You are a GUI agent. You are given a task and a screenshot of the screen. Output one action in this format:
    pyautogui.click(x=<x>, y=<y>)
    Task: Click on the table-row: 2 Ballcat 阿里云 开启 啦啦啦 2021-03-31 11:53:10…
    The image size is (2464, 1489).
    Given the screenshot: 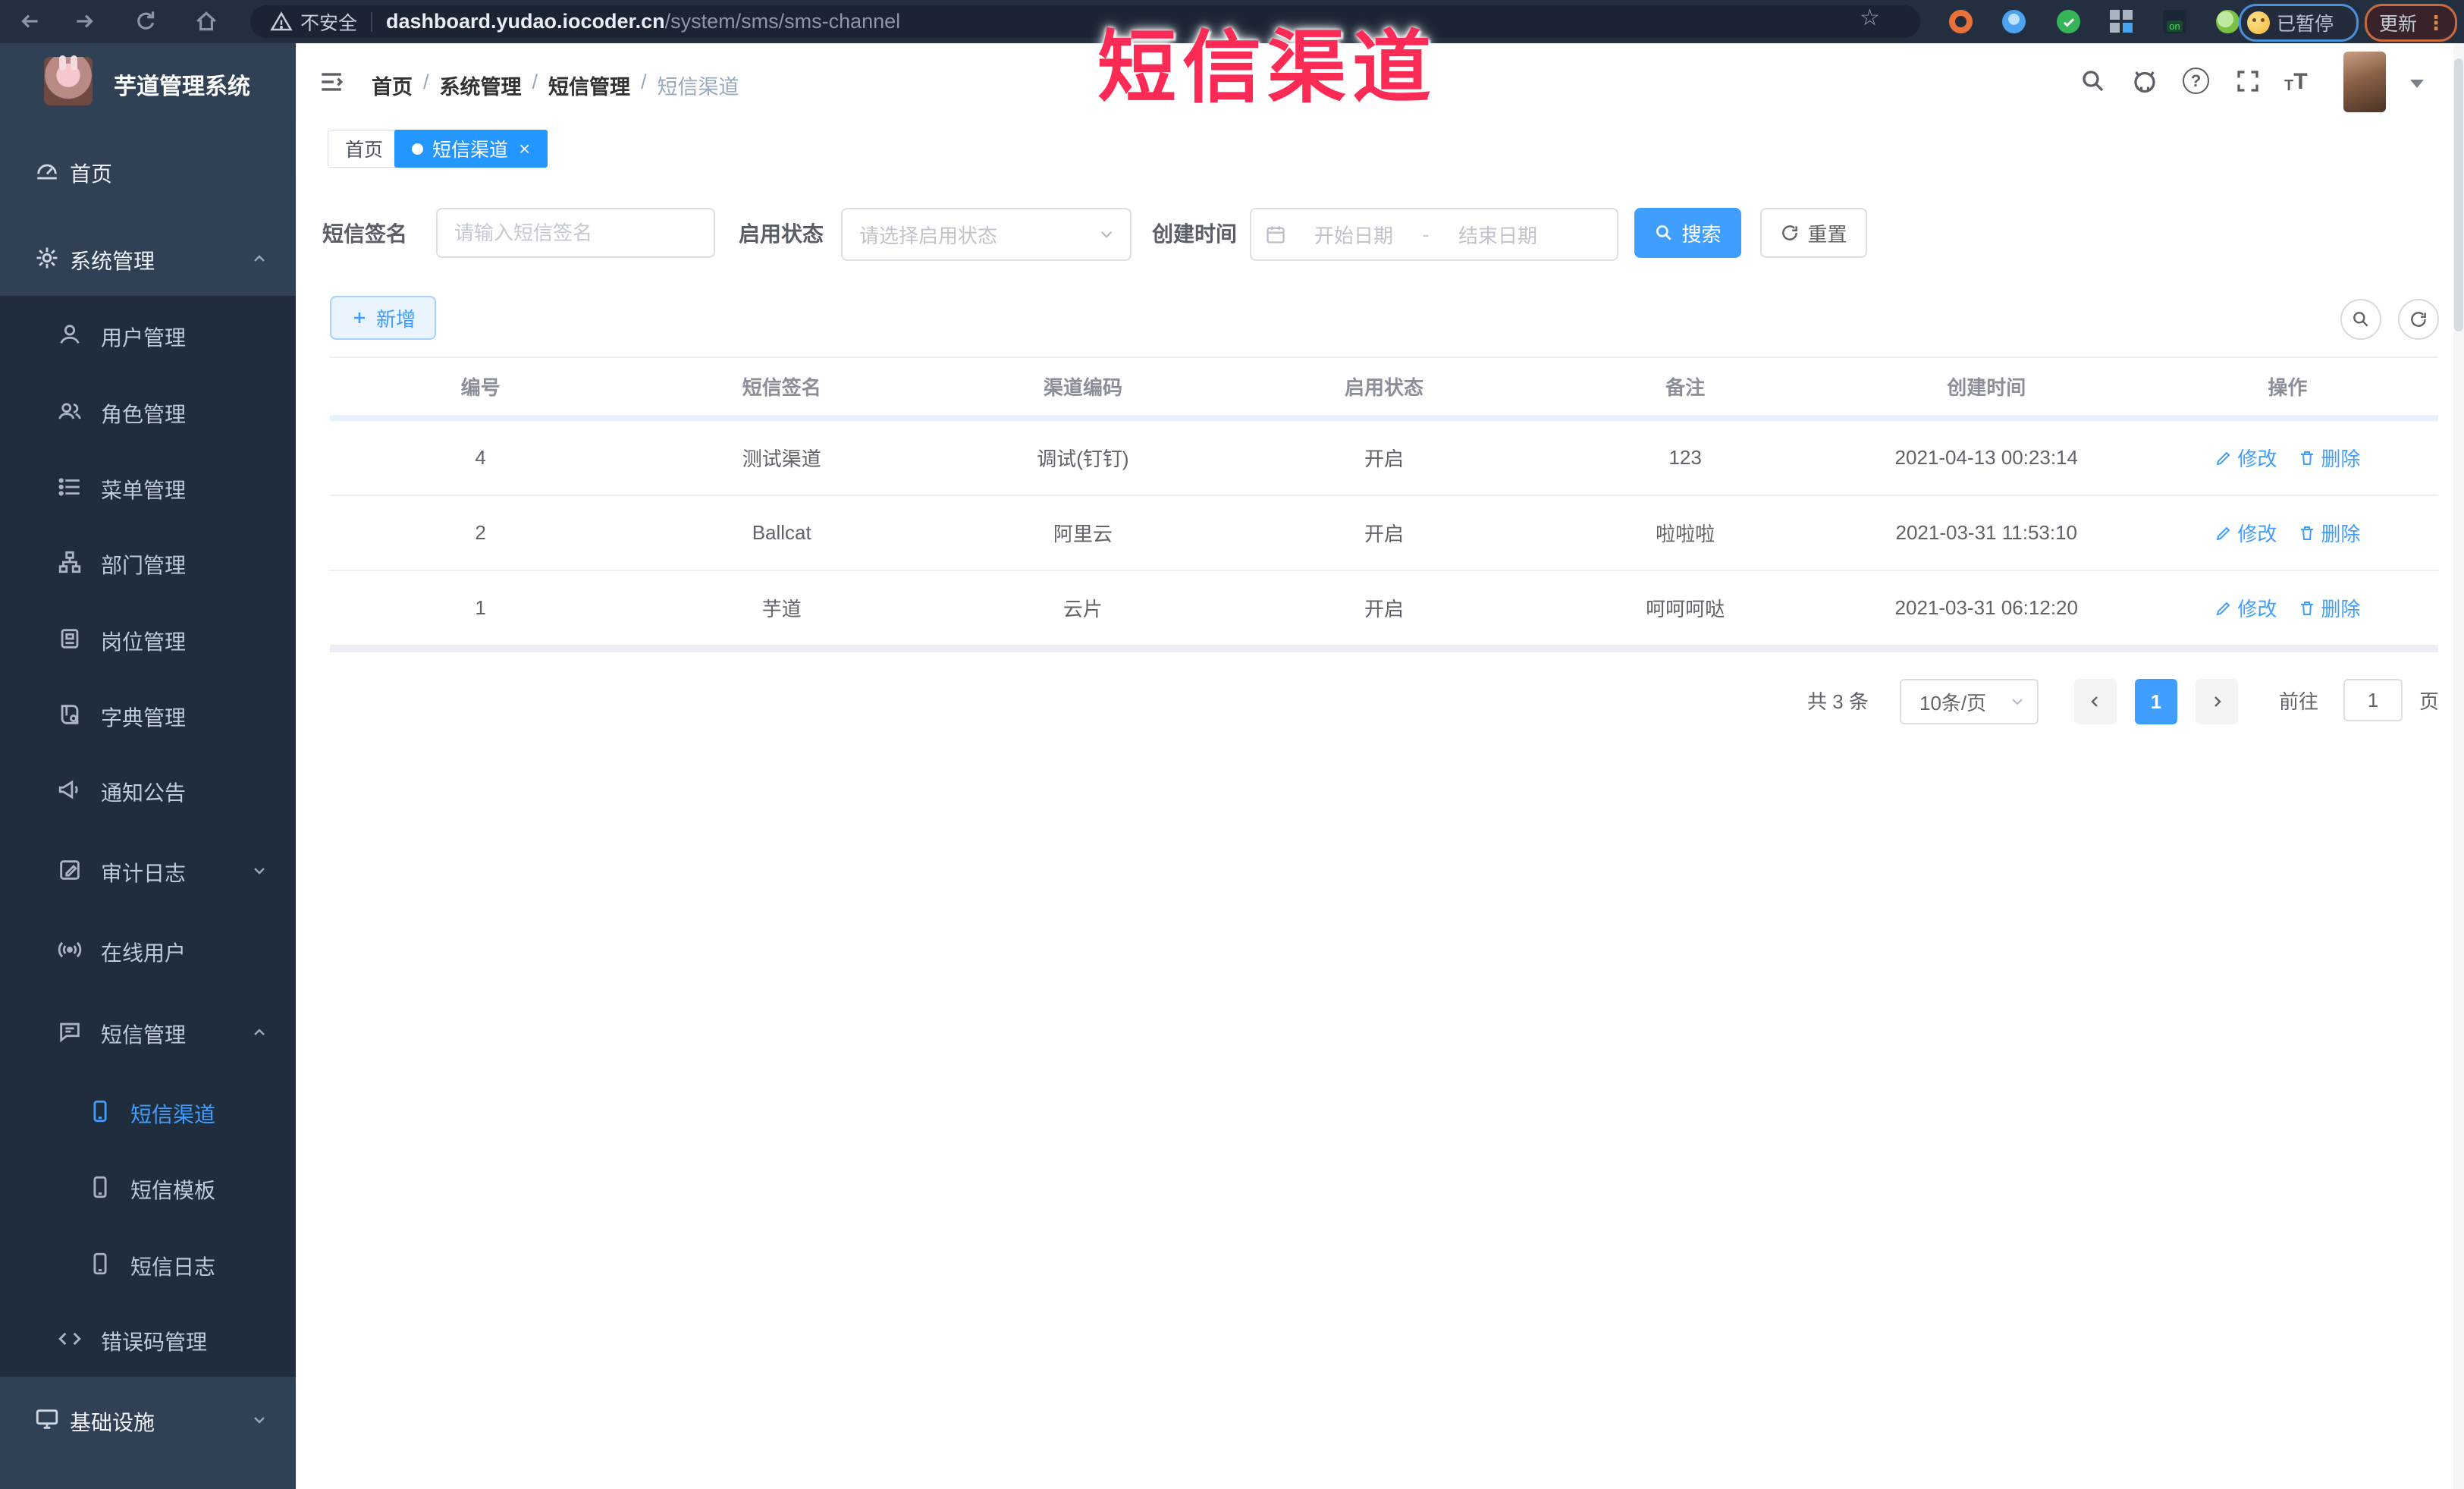 What is the action you would take?
    pyautogui.click(x=1384, y=533)
    